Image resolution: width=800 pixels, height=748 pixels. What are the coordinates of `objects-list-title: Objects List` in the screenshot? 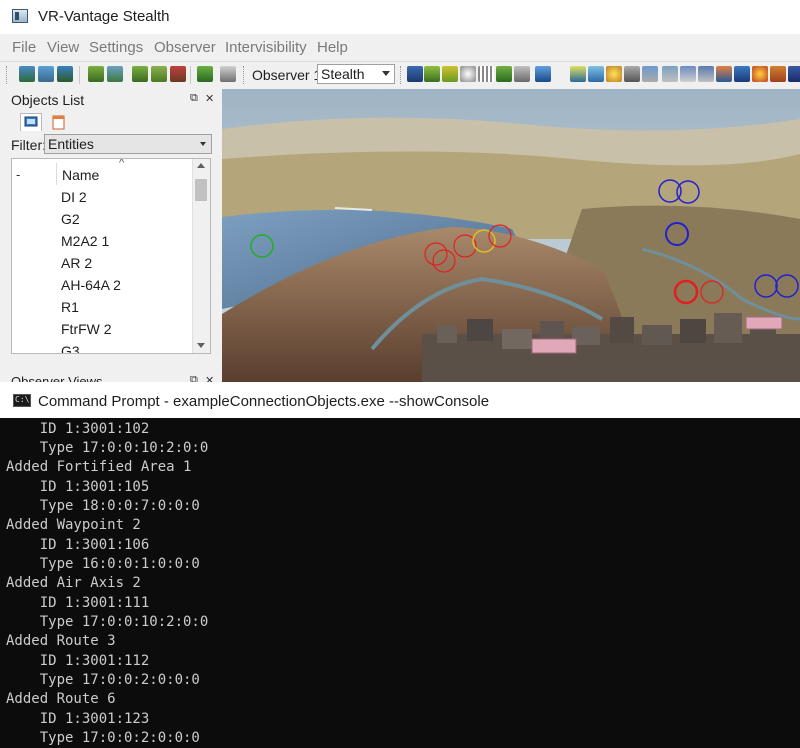 It's located at (48, 100).